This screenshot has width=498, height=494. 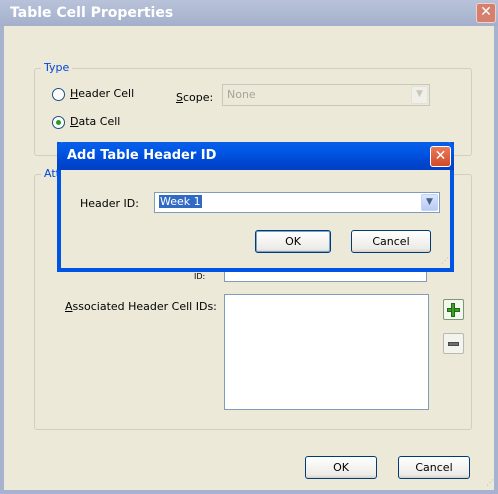 I want to click on header-cell-rest: eader Cell, so click(x=106, y=93).